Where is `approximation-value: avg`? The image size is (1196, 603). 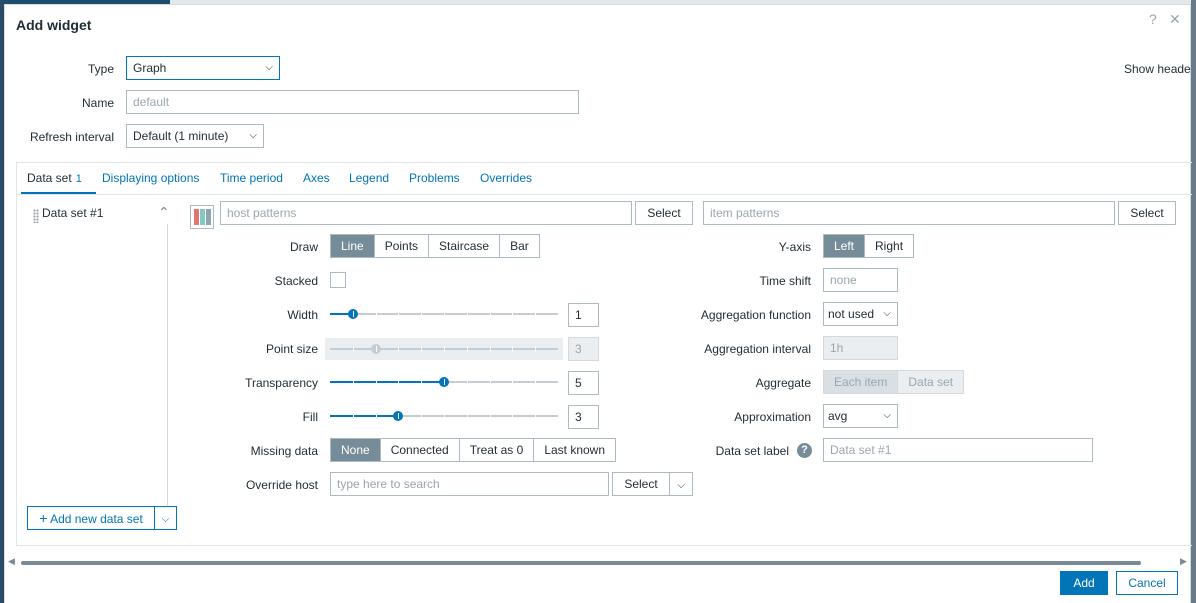
approximation-value: avg is located at coordinates (838, 416).